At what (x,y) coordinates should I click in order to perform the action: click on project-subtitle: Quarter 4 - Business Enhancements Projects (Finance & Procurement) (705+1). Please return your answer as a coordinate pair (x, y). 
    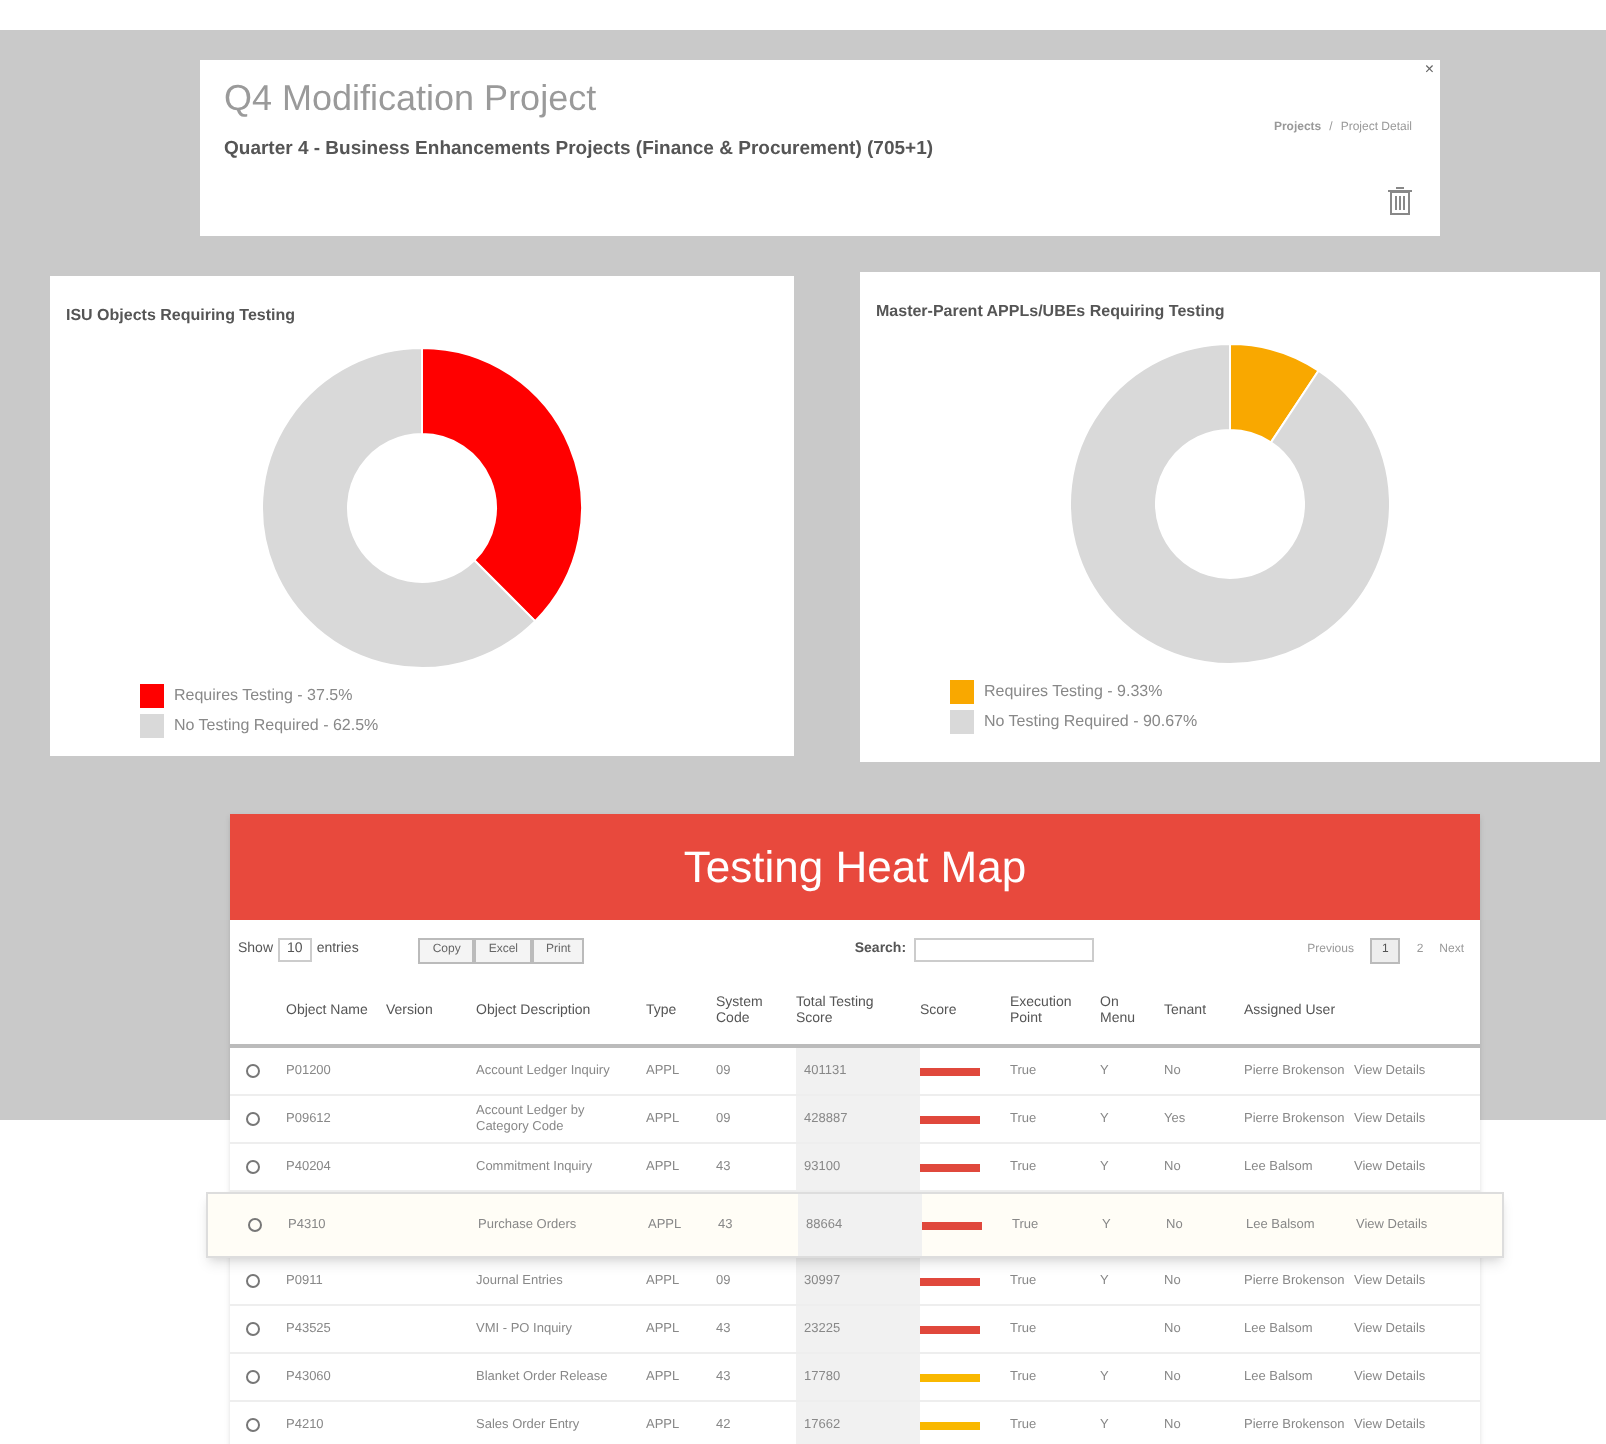
    Looking at the image, I should click on (579, 149).